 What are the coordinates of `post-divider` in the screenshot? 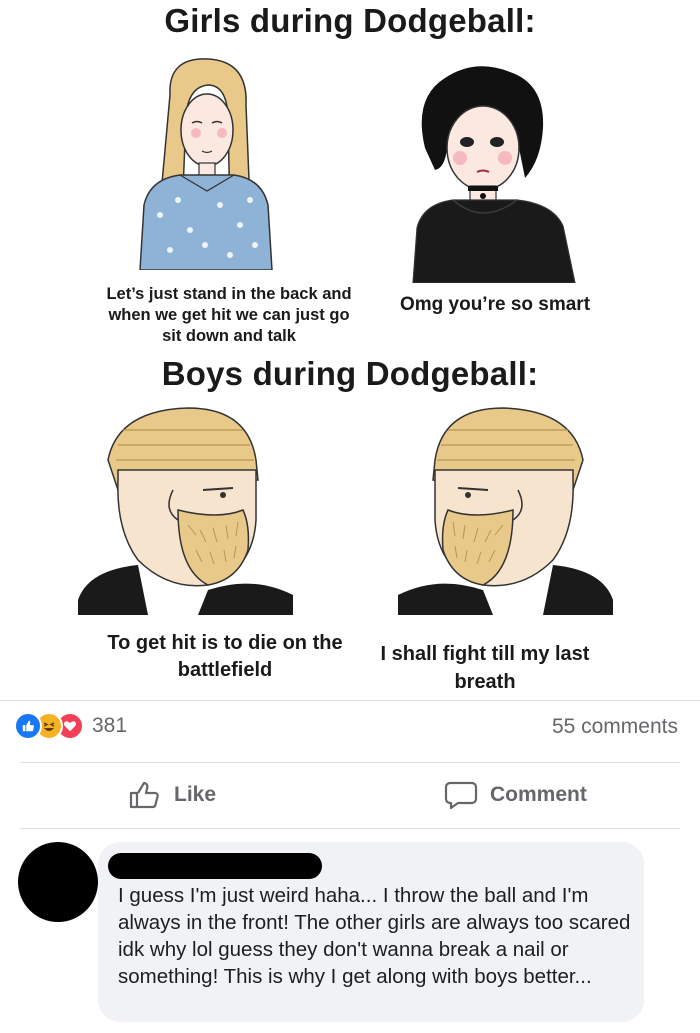 It's located at (350, 700).